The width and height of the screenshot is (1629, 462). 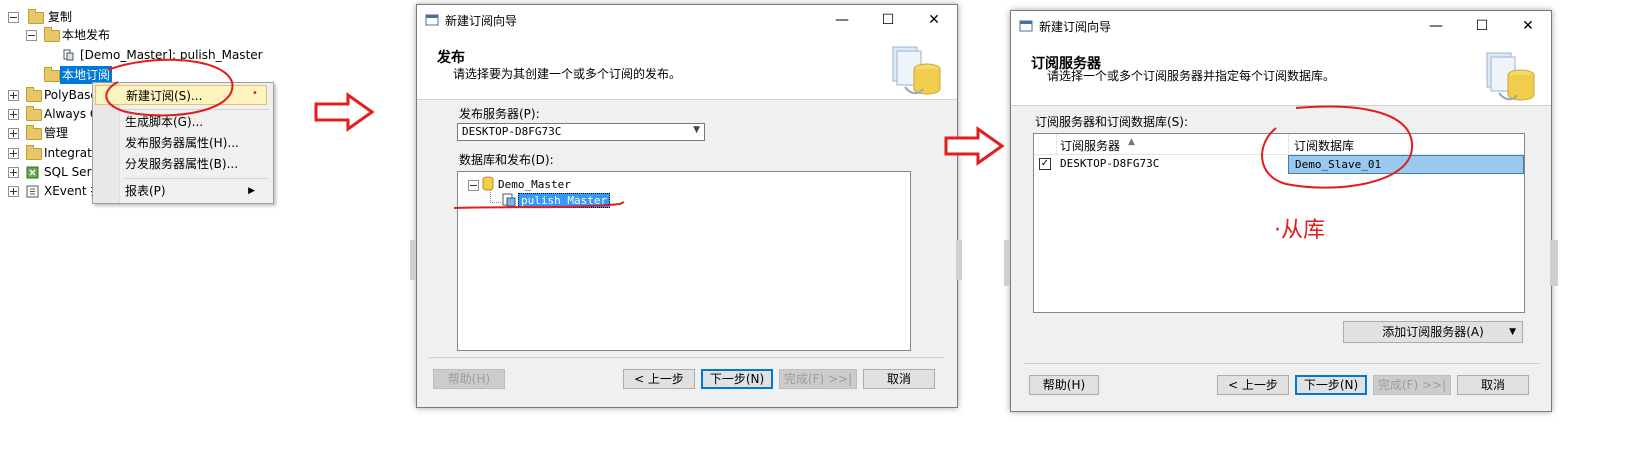 What do you see at coordinates (1281, 73) in the screenshot?
I see `wizard-header: 订阅服务器 请选择一个或多个订阅服务器并指定每个订阅数据库。` at bounding box center [1281, 73].